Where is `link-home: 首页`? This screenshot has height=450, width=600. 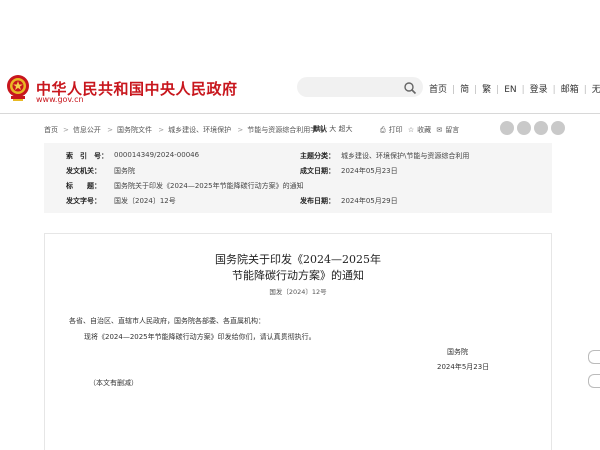 link-home: 首页 is located at coordinates (438, 90).